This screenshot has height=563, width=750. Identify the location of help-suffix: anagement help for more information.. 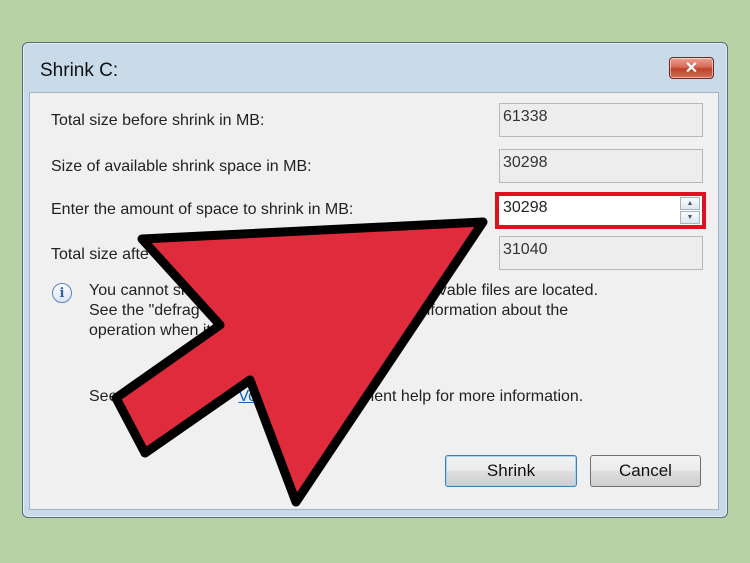
(450, 396).